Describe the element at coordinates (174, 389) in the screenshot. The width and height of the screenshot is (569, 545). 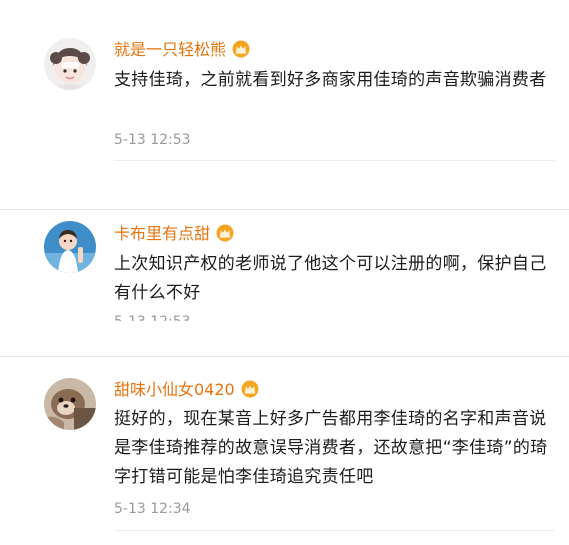
I see `username-text: 甜味小仙女0420` at that location.